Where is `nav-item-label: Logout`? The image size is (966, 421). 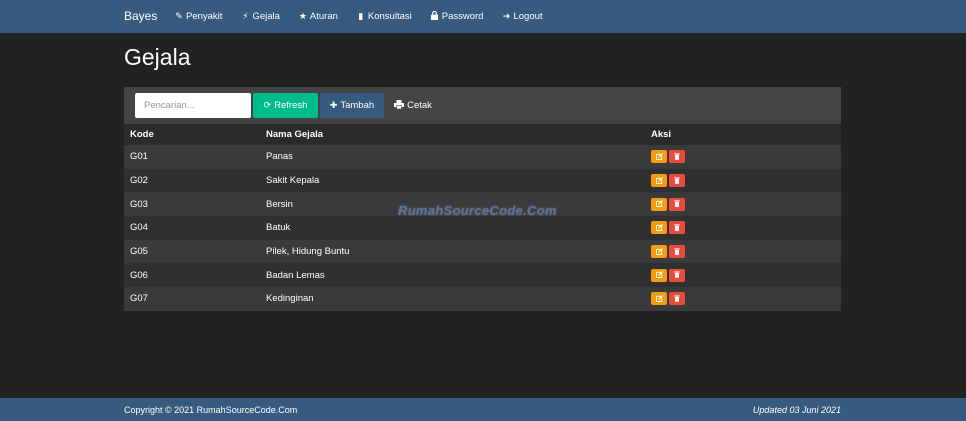 nav-item-label: Logout is located at coordinates (528, 16).